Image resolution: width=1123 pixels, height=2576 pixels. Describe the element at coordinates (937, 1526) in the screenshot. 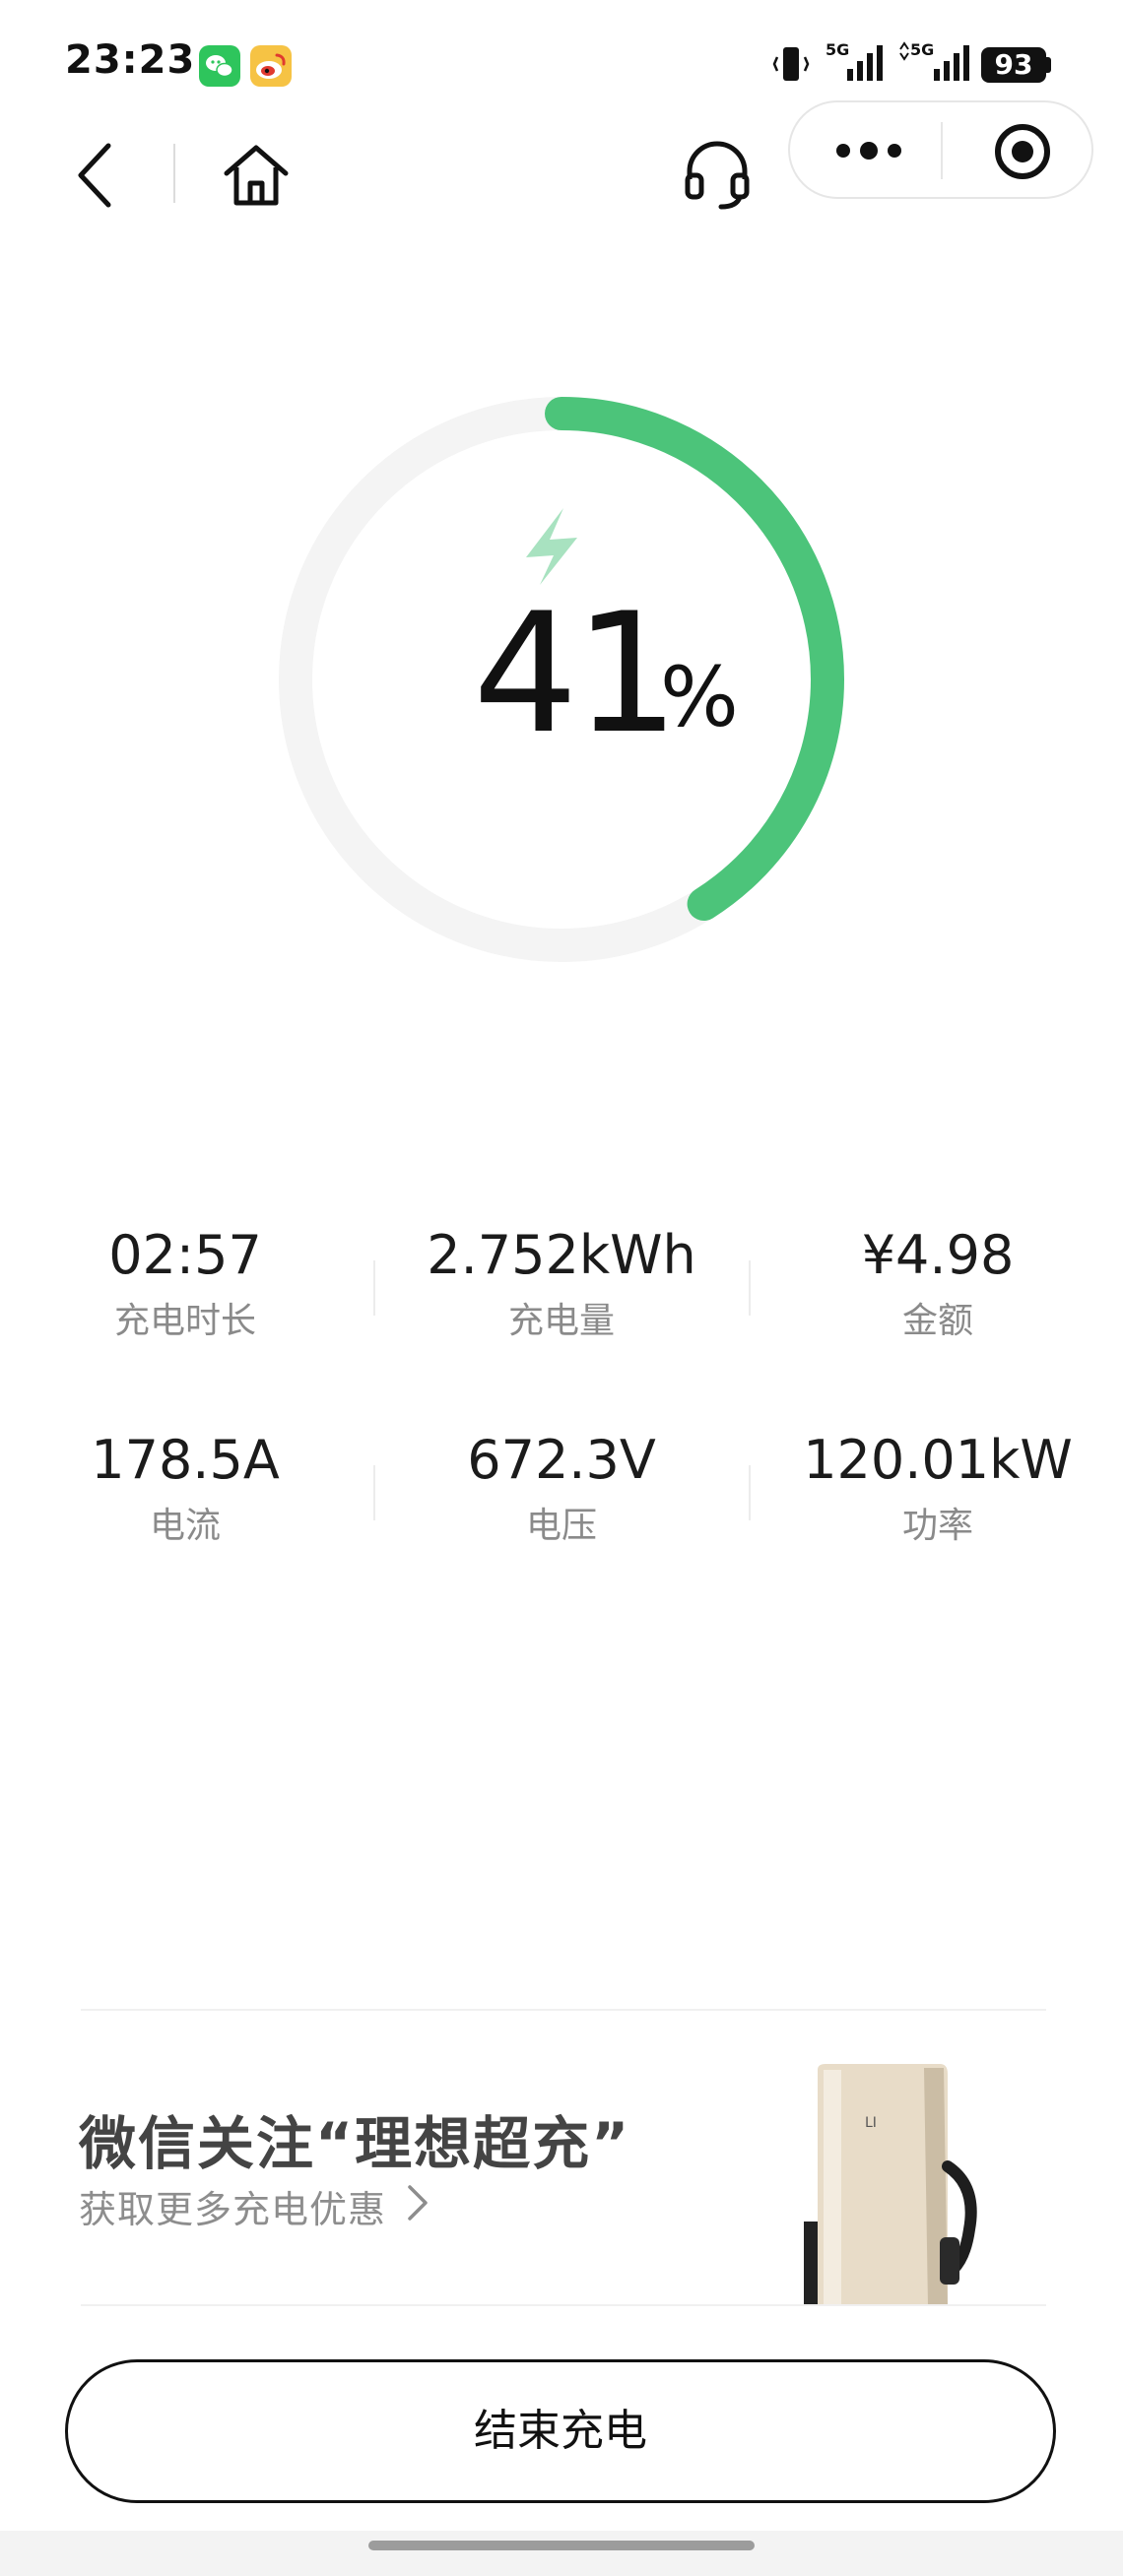

I see `stat-power-label: 功率` at that location.